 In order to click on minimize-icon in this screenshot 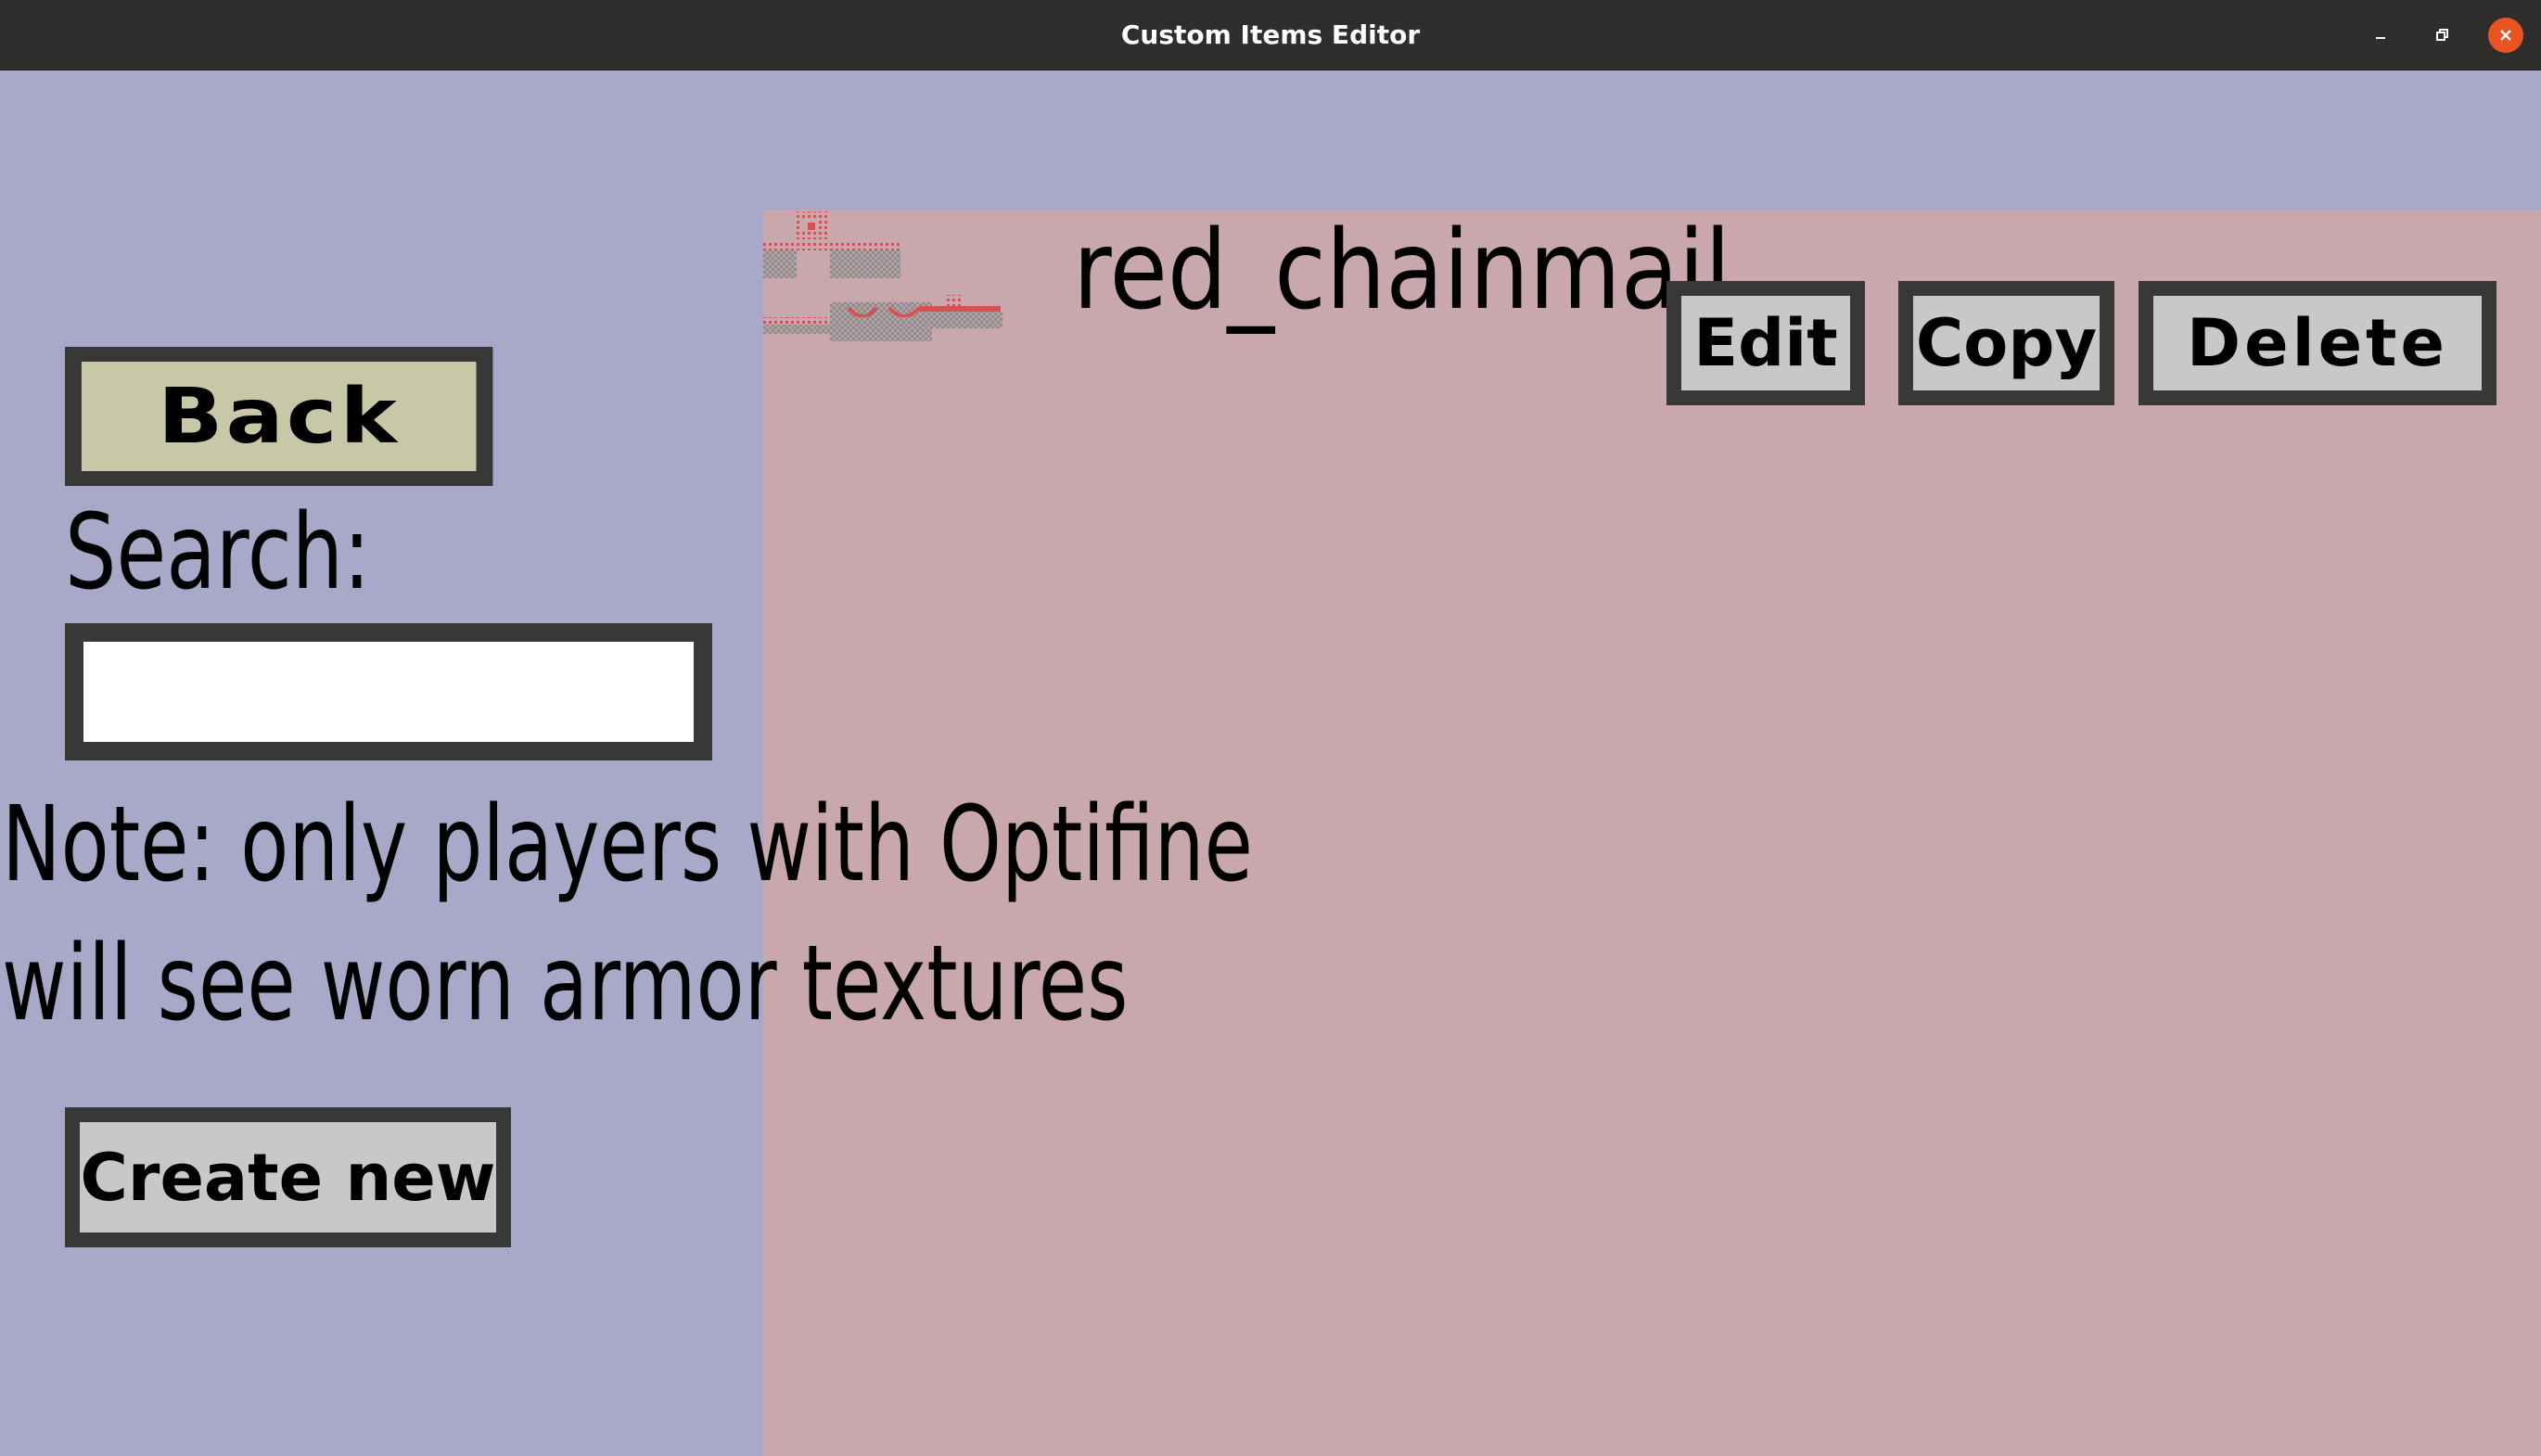, I will do `click(2380, 38)`.